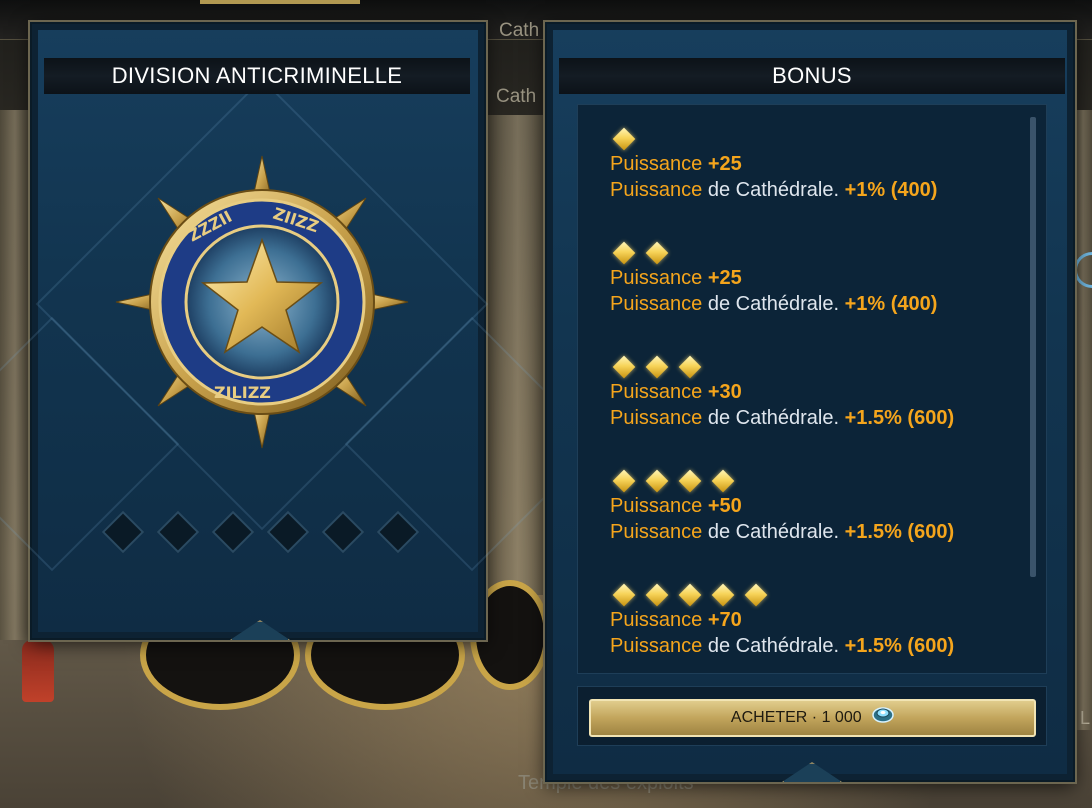  What do you see at coordinates (516, 97) in the screenshot?
I see `background-tab-label-2: Cath` at bounding box center [516, 97].